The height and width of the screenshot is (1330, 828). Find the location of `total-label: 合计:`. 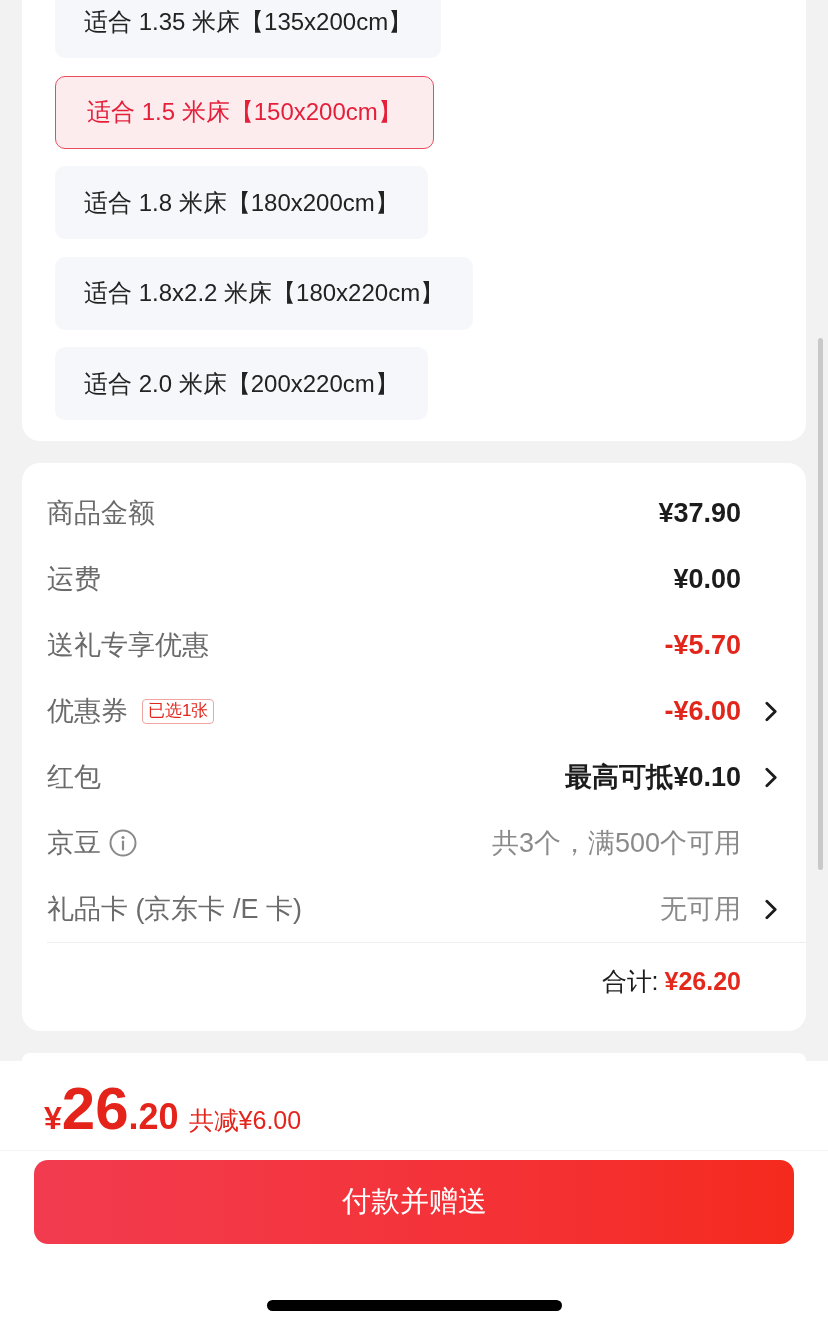

total-label: 合计: is located at coordinates (630, 982).